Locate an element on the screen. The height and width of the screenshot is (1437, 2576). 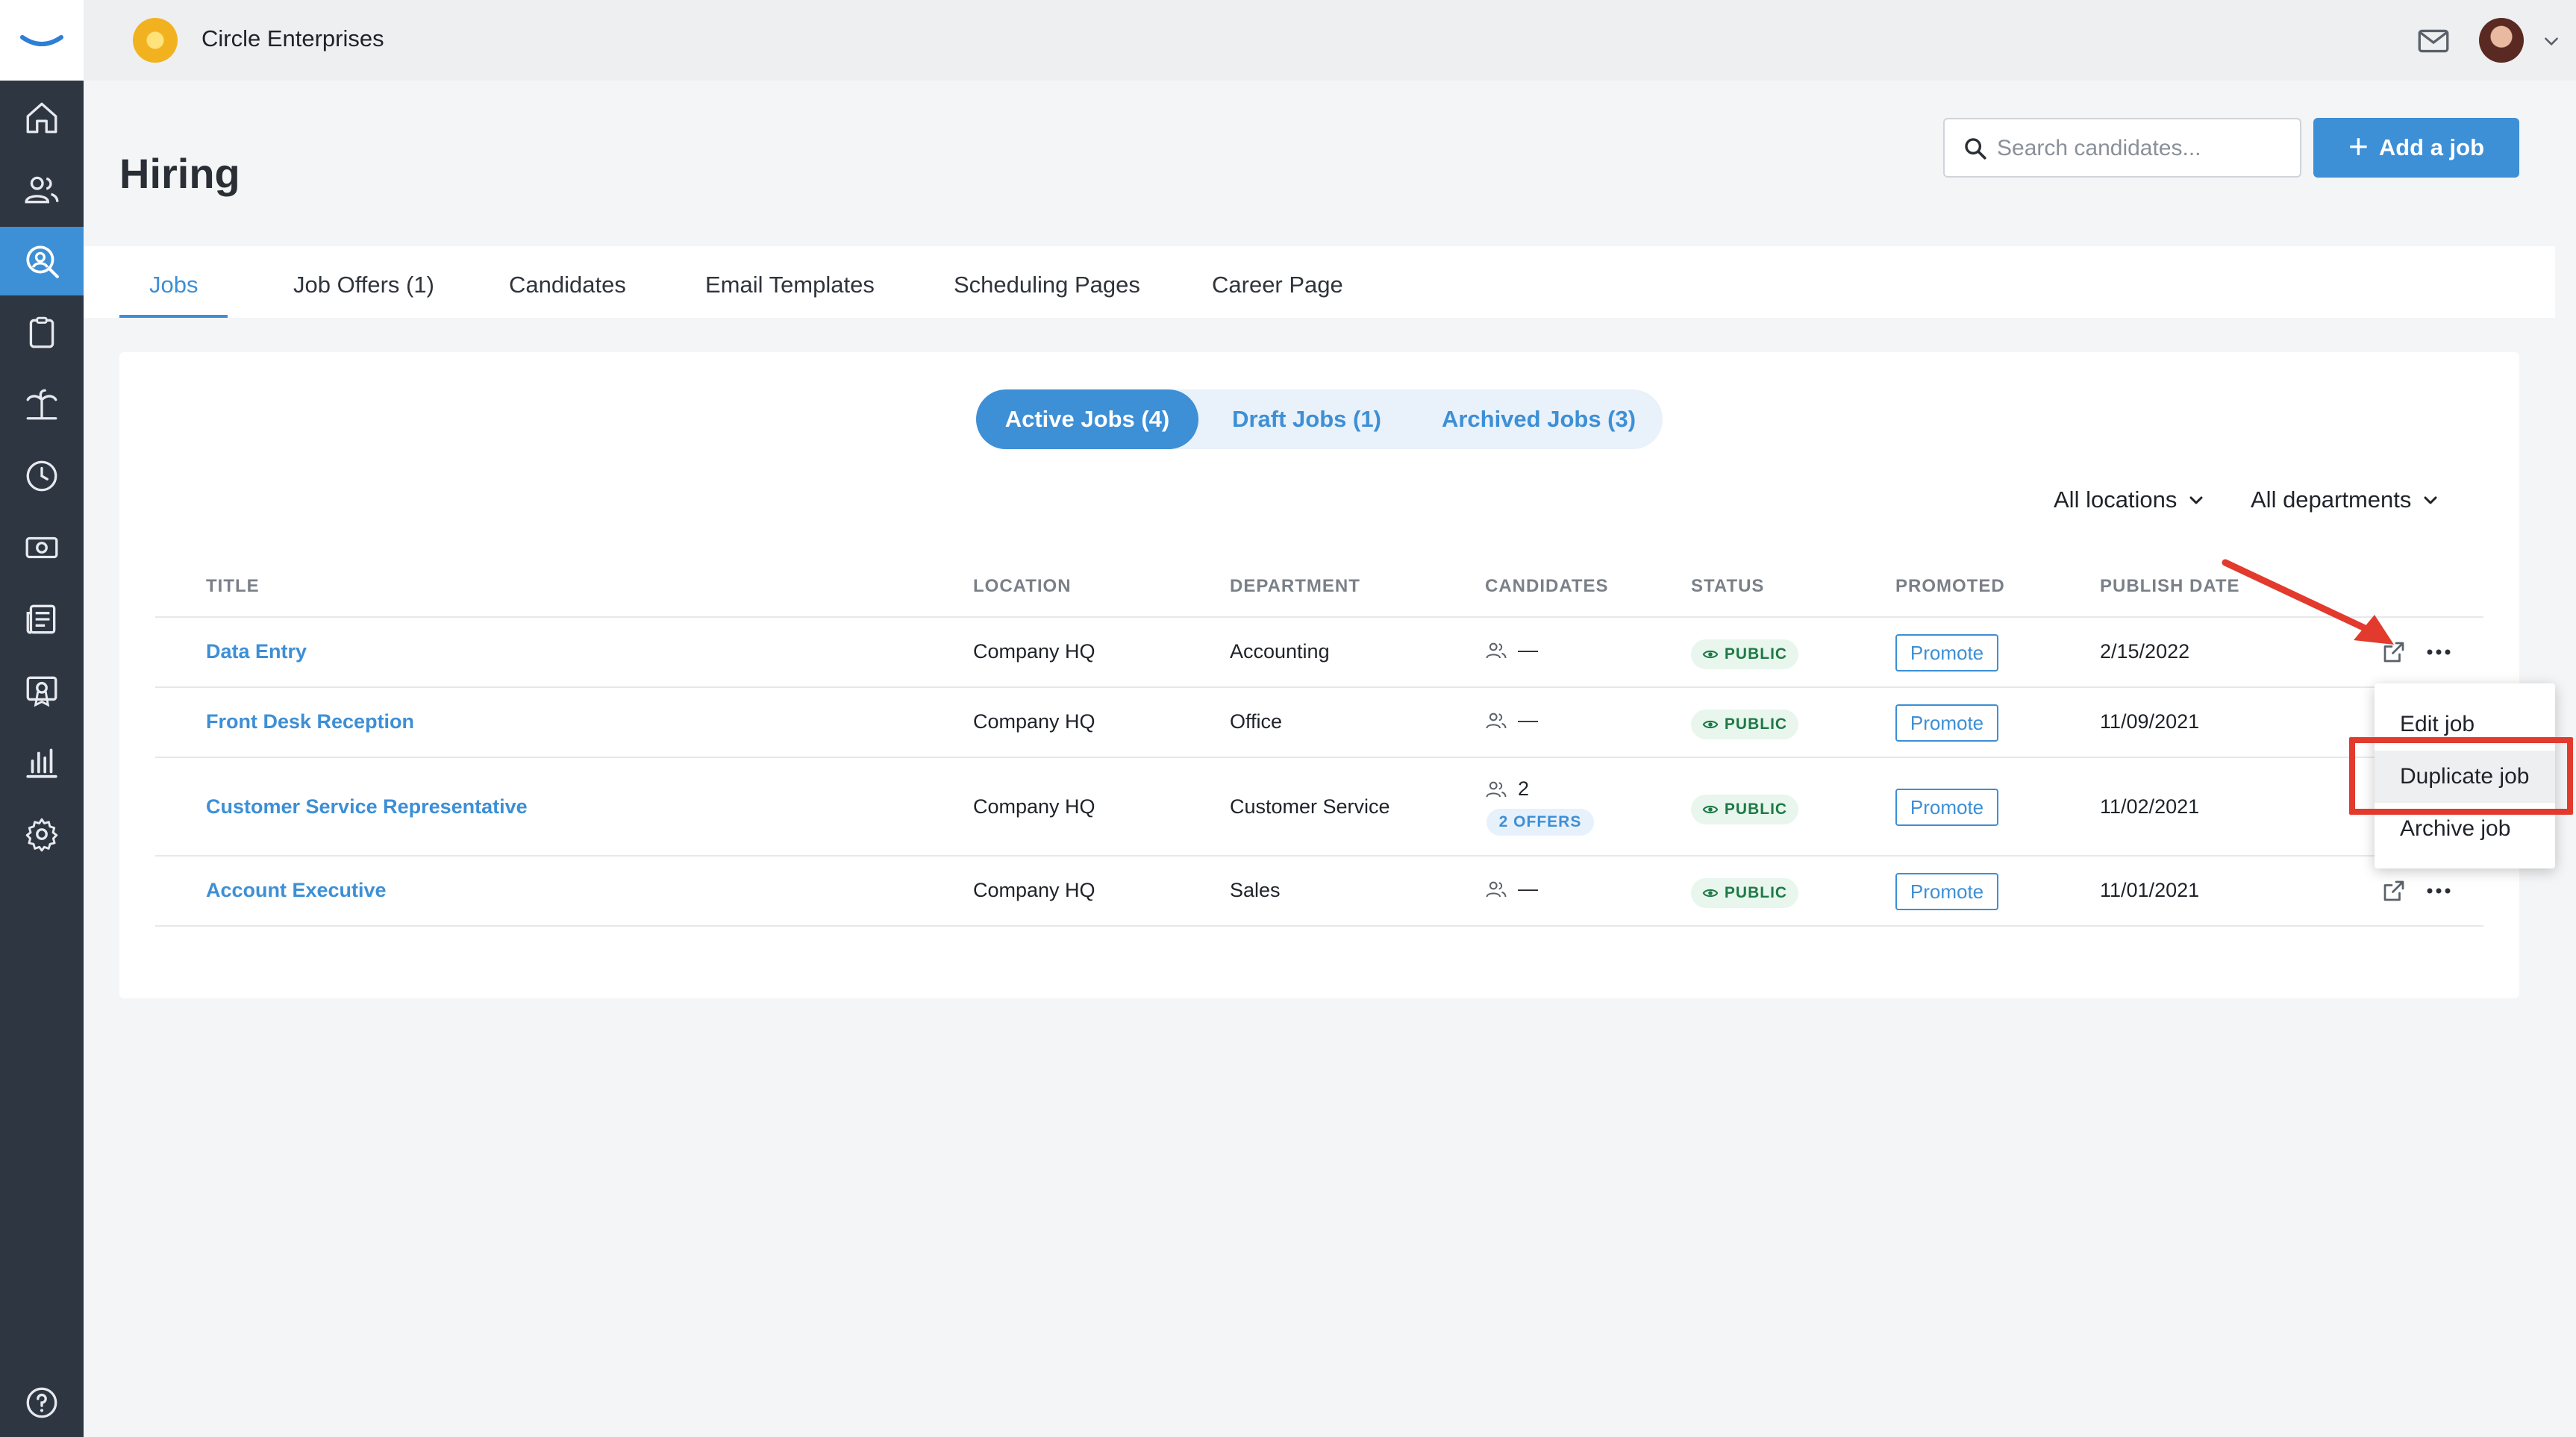
column-header-candidates: CANDIDATES is located at coordinates (1547, 586).